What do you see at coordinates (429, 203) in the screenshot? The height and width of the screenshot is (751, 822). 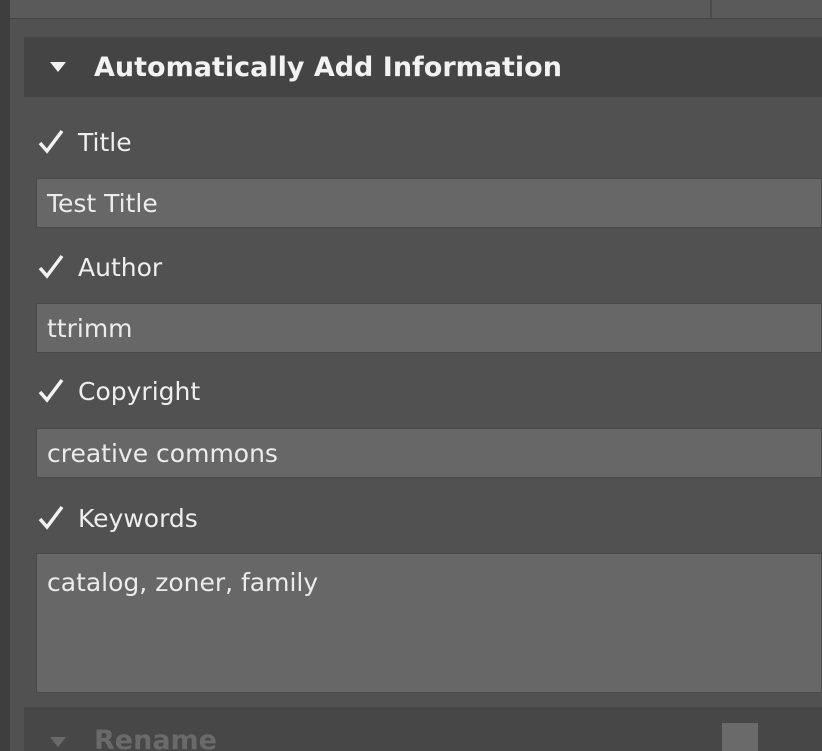 I see `title-field: Test Title` at bounding box center [429, 203].